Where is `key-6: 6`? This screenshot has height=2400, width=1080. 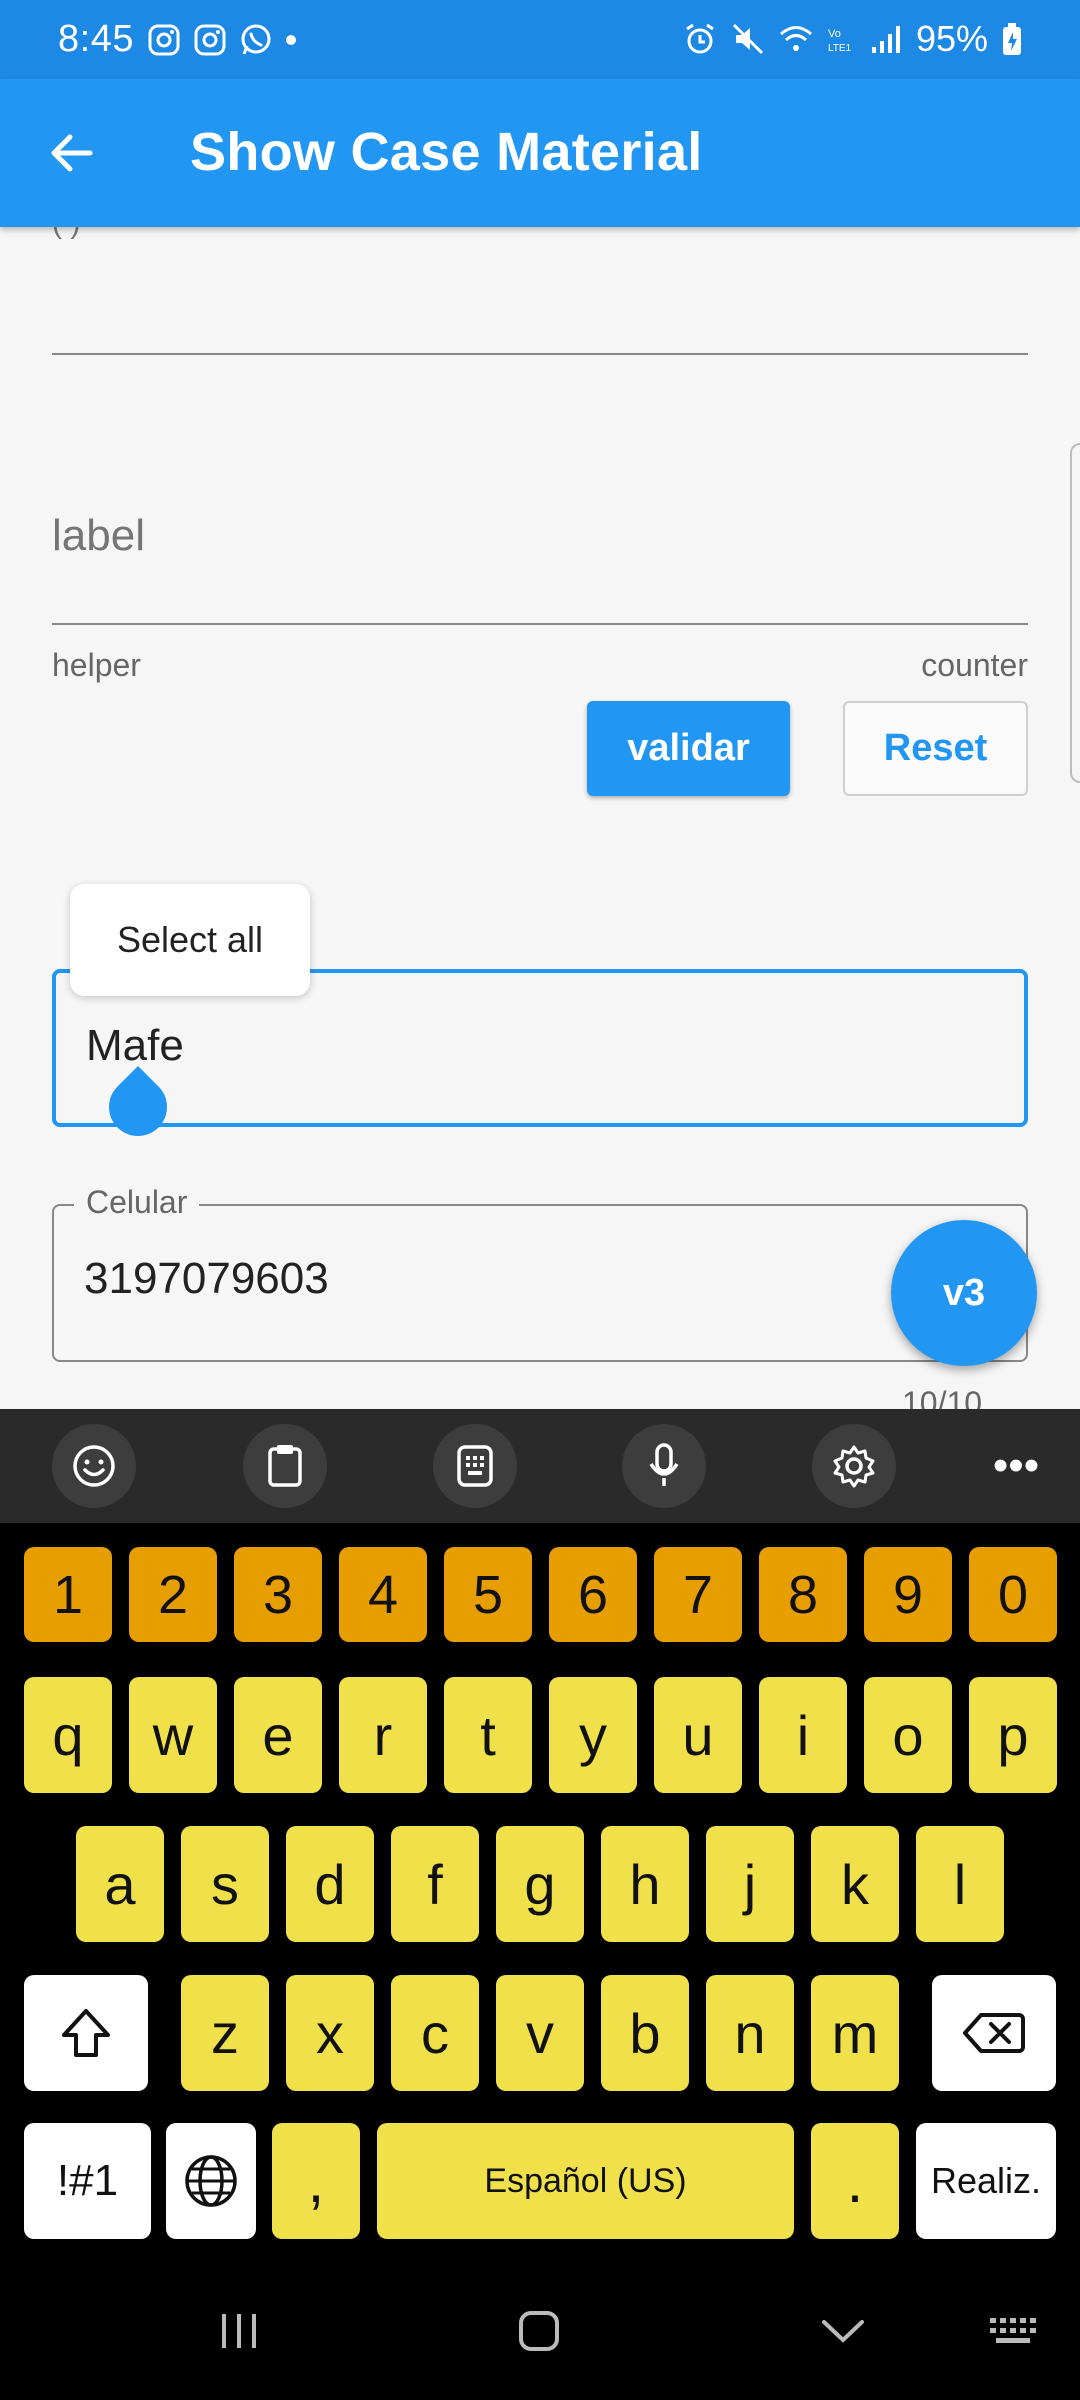
key-6: 6 is located at coordinates (593, 1594).